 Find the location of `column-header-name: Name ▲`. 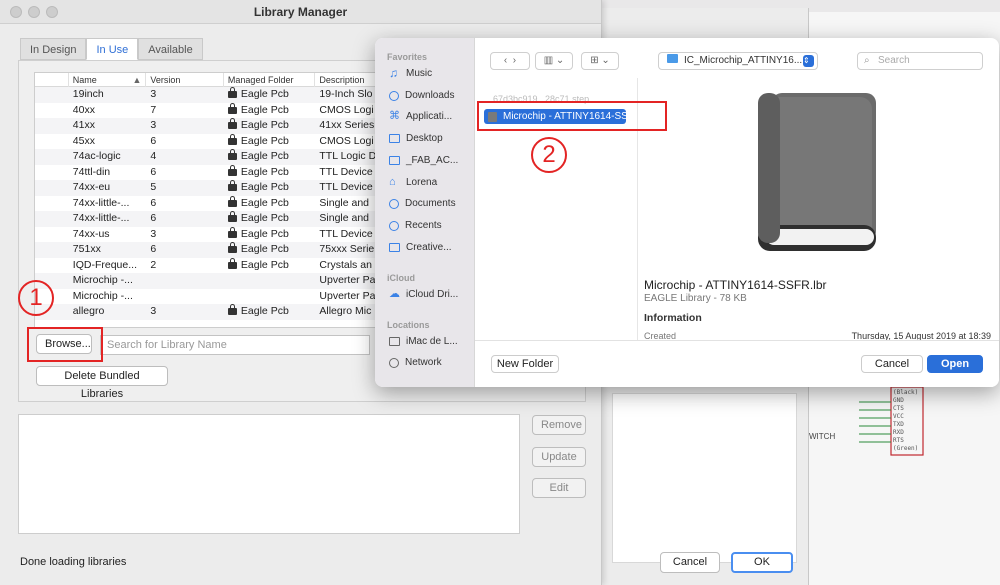

column-header-name: Name ▲ is located at coordinates (108, 80).